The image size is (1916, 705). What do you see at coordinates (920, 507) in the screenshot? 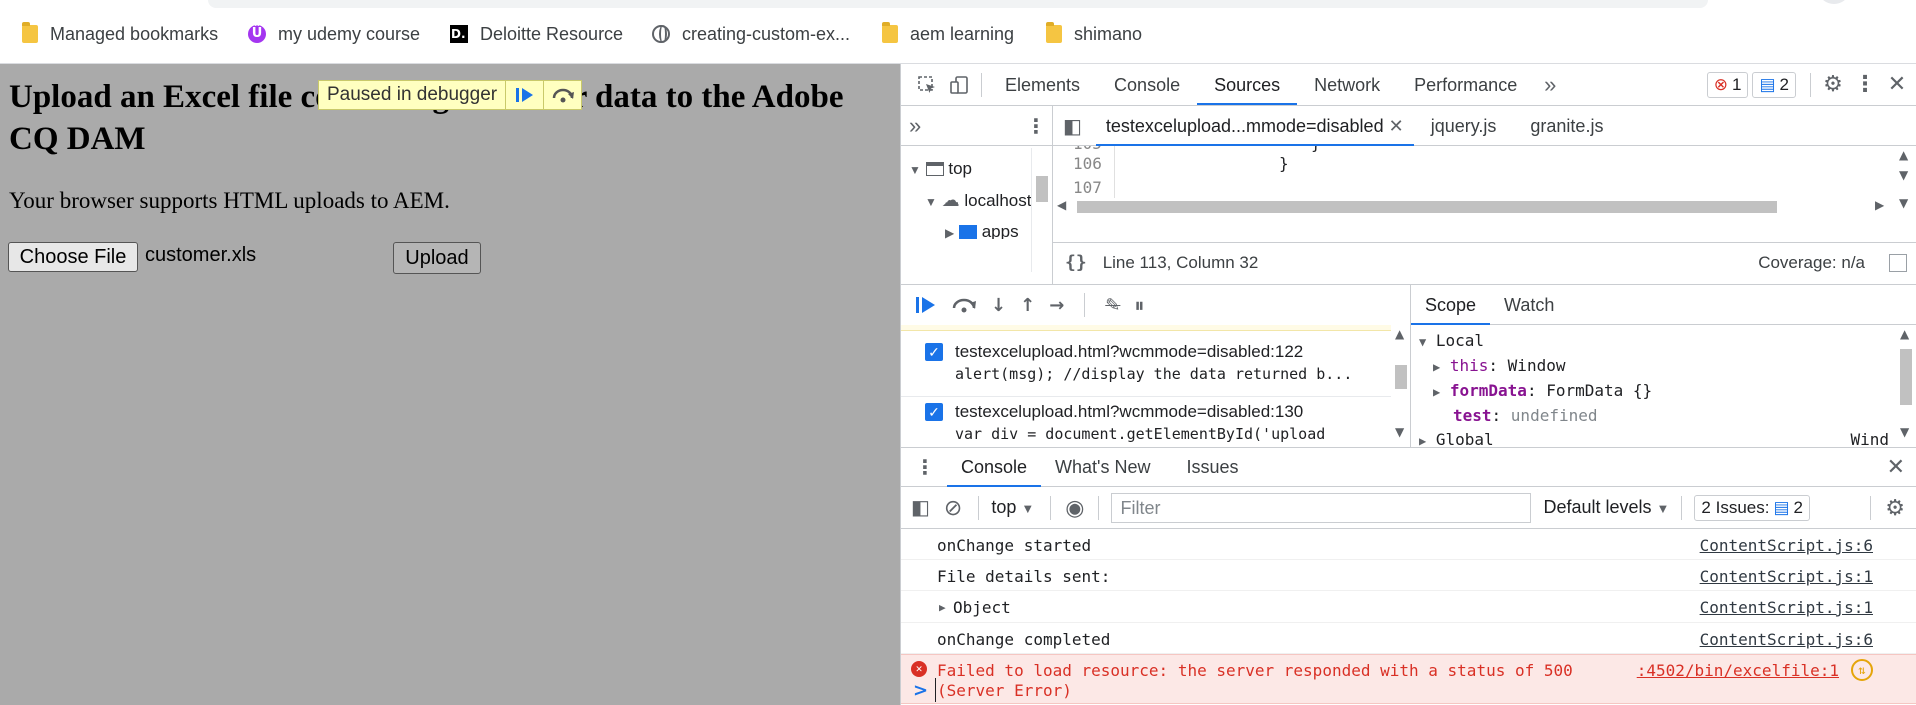
I see `console-sidebar-icon: ◧` at bounding box center [920, 507].